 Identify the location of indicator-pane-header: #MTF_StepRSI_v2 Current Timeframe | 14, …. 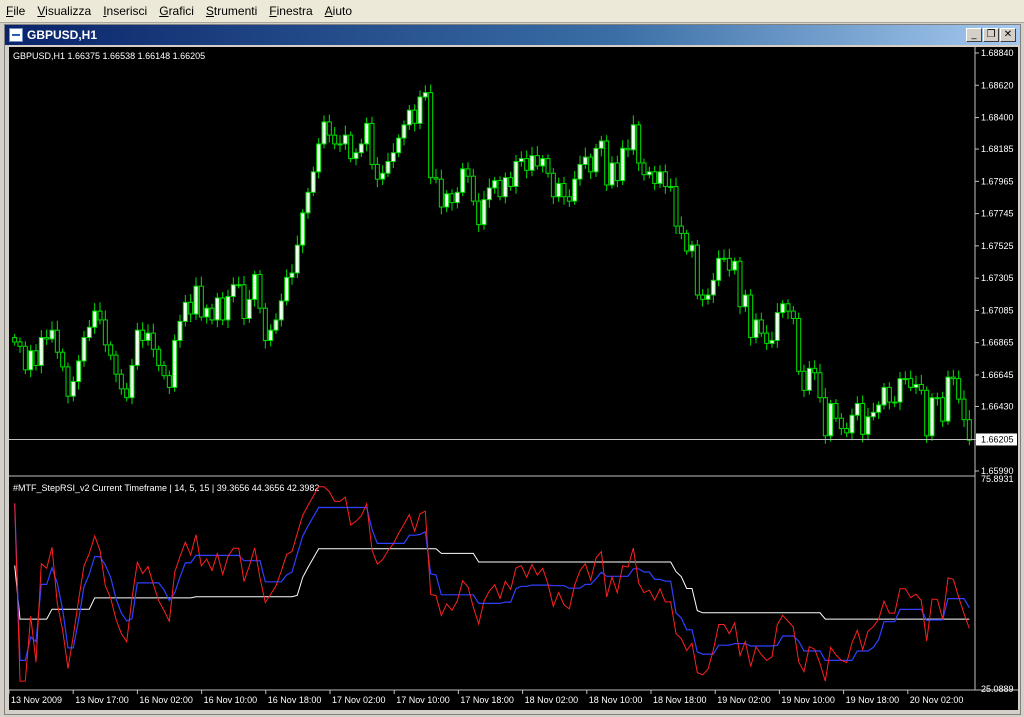
(166, 488).